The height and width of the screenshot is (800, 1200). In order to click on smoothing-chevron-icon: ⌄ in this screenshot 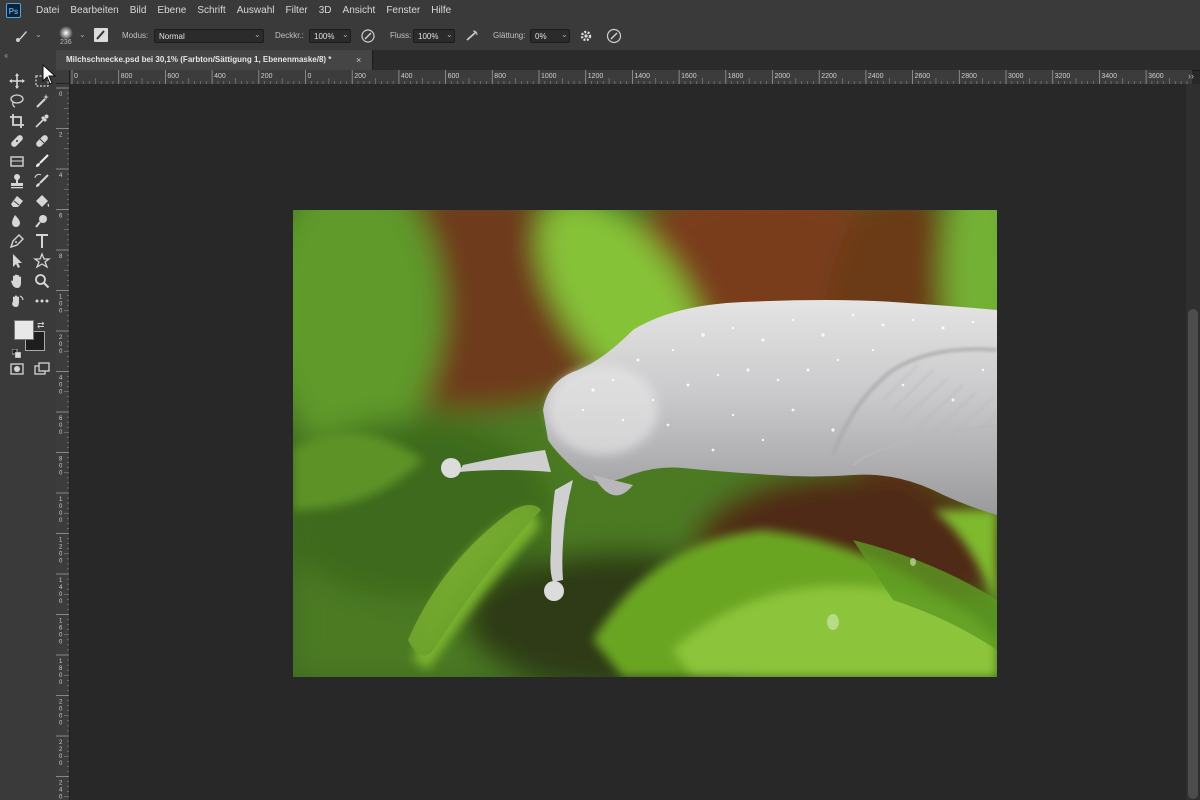, I will do `click(564, 34)`.